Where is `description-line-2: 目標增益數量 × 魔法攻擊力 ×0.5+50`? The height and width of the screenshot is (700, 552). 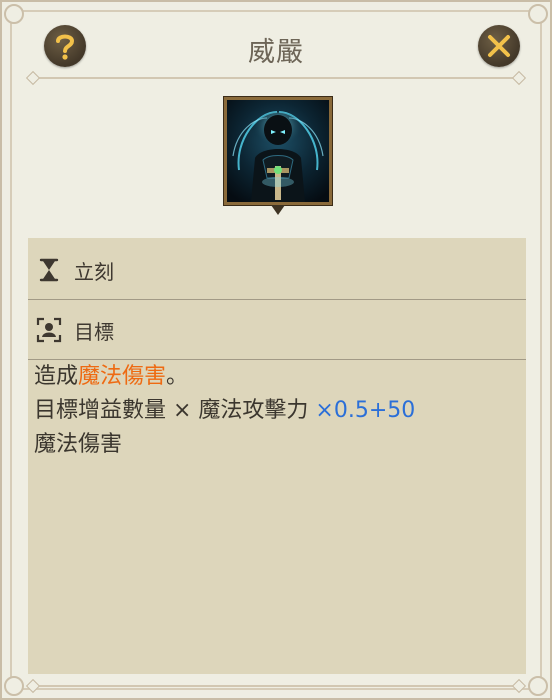 description-line-2: 目標增益數量 × 魔法攻擊力 ×0.5+50 is located at coordinates (275, 411).